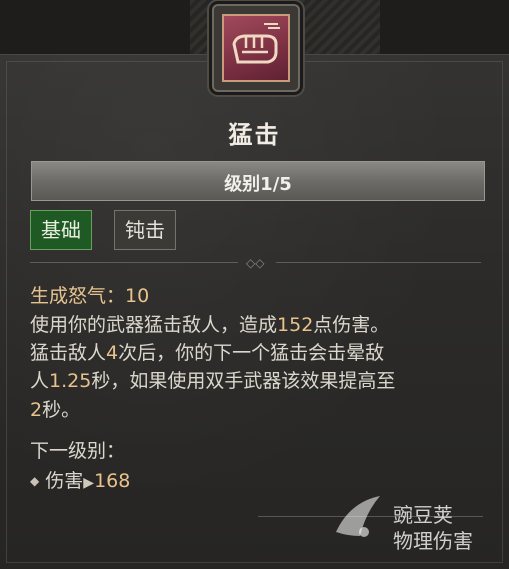 The image size is (509, 569). Describe the element at coordinates (145, 230) in the screenshot. I see `tag-bludgeoning: 钝击` at that location.